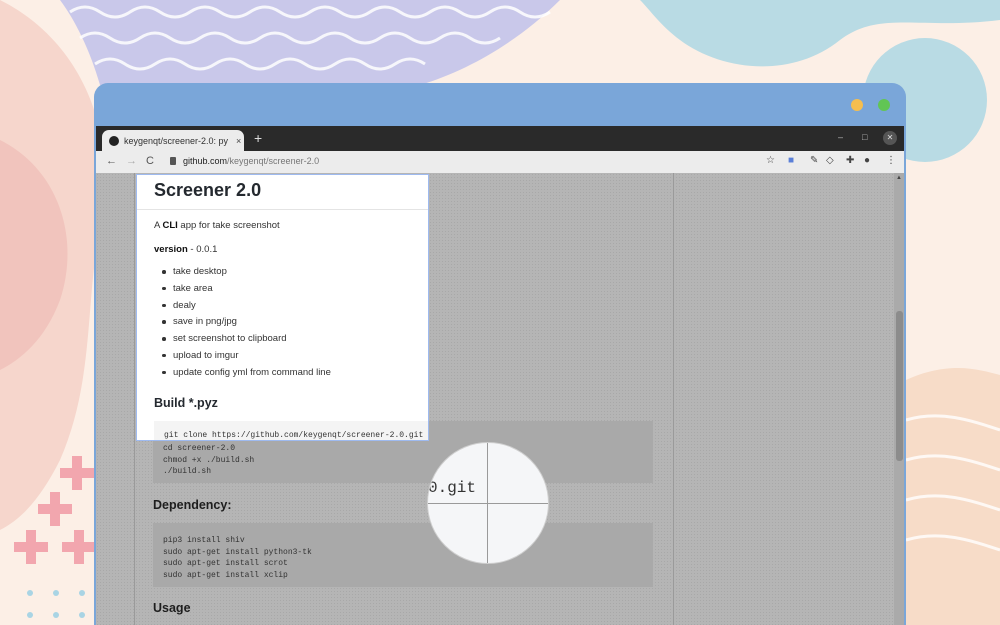 The height and width of the screenshot is (625, 1000). I want to click on url-path: /keygenqt/screener-2.0, so click(273, 161).